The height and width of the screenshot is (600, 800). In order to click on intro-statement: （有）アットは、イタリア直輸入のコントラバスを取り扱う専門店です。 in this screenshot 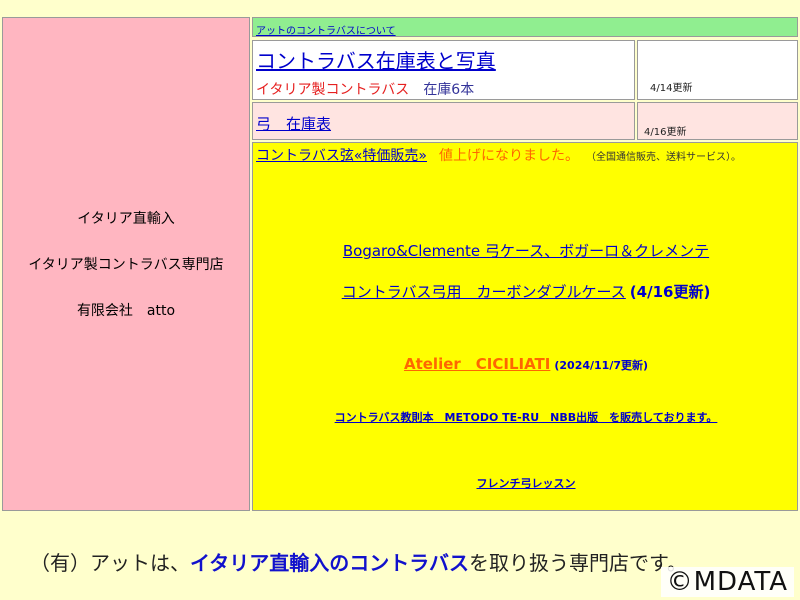, I will do `click(358, 561)`.